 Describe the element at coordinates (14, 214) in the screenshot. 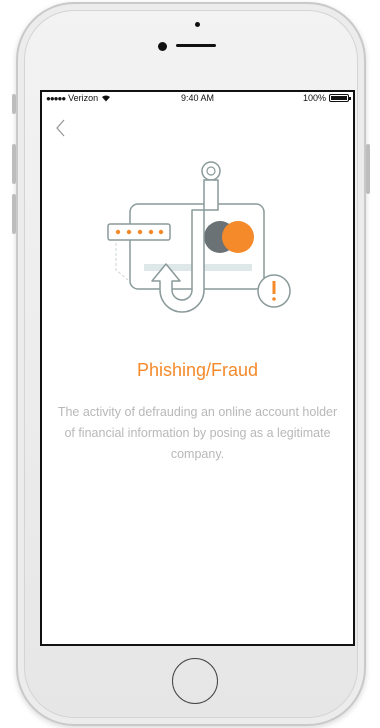

I see `volume-down-button` at that location.